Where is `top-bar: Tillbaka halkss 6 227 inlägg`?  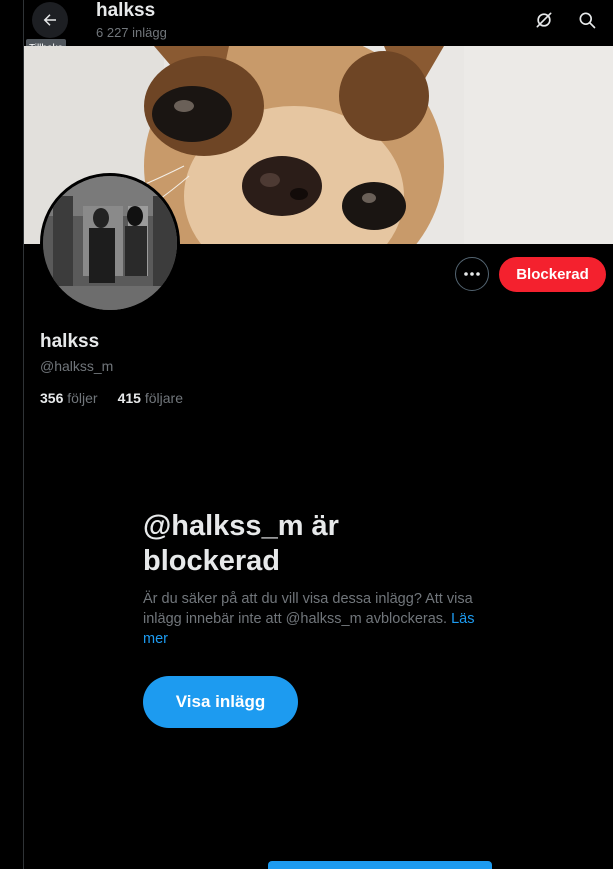
top-bar: Tillbaka halkss 6 227 inlägg is located at coordinates (318, 29).